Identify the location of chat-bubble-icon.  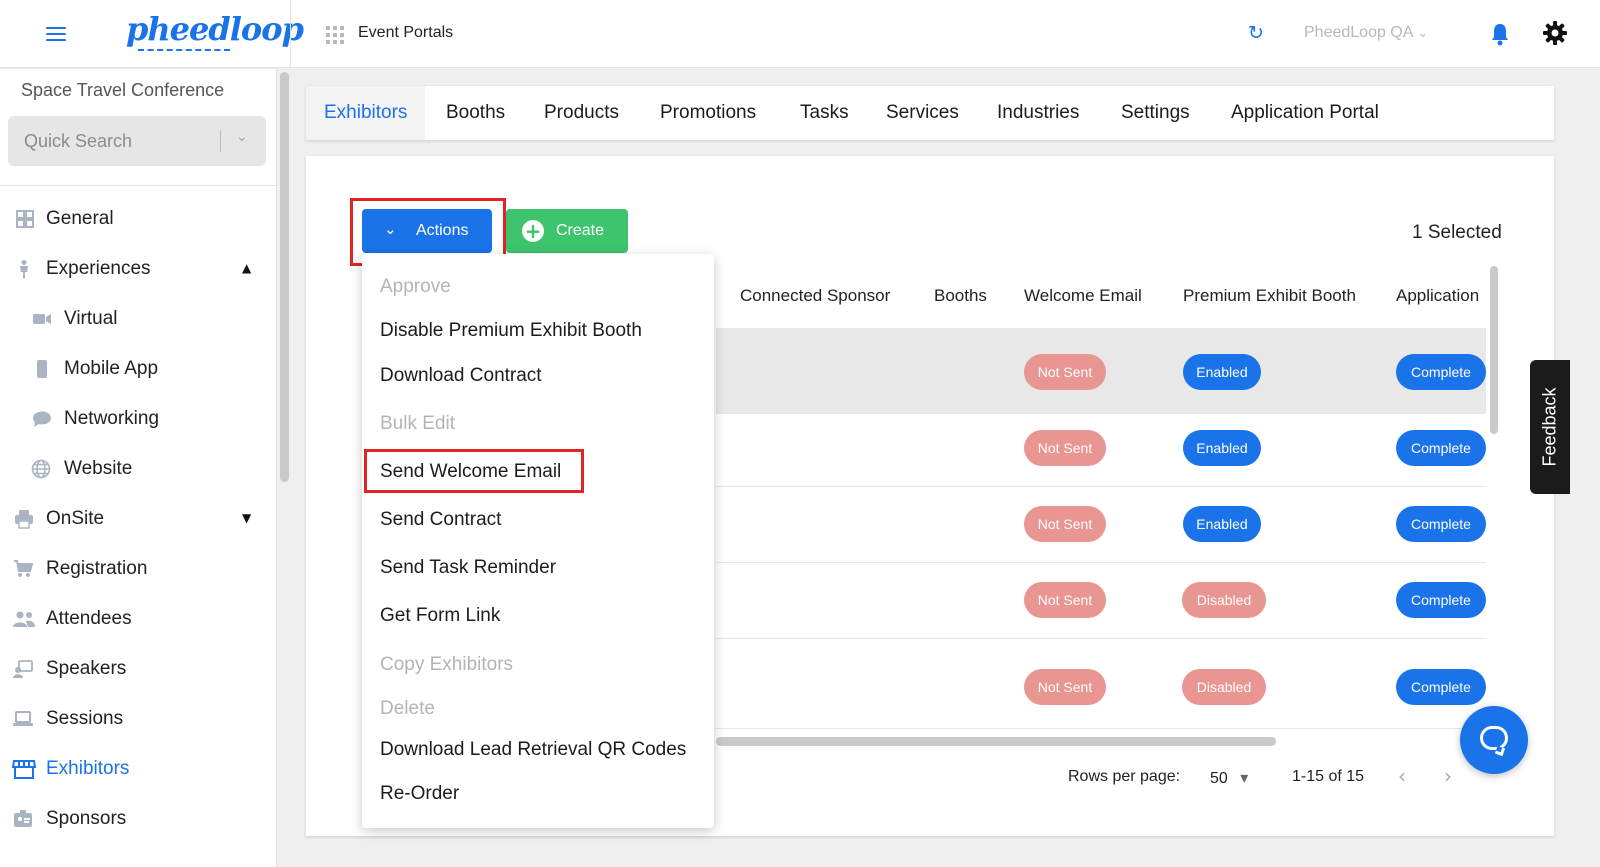
(1494, 738).